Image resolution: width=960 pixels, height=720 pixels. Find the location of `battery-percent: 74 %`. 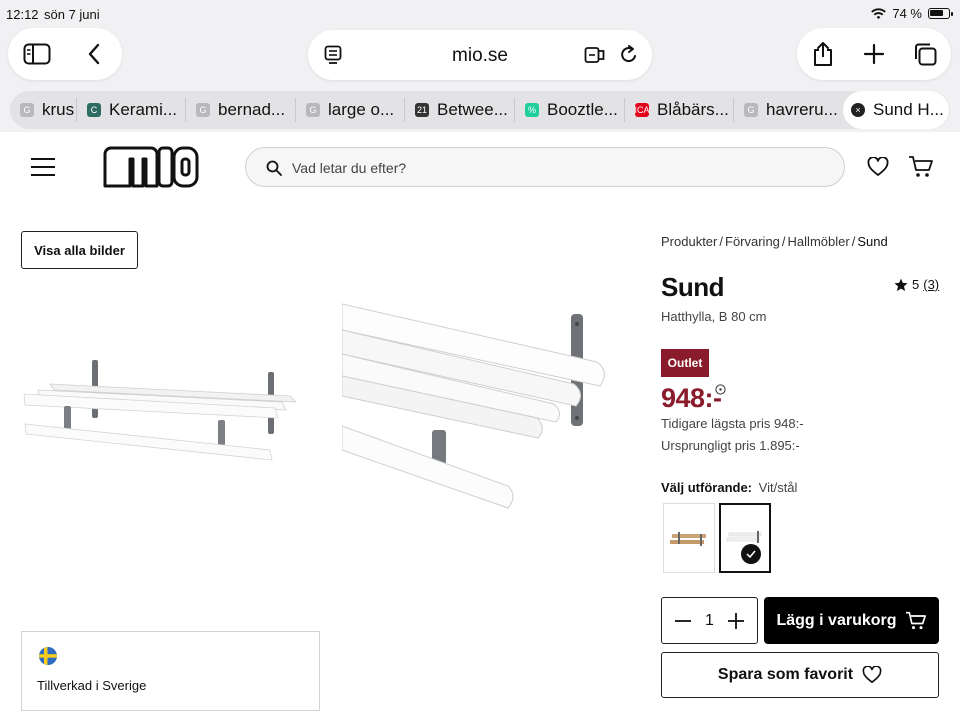

battery-percent: 74 % is located at coordinates (907, 13).